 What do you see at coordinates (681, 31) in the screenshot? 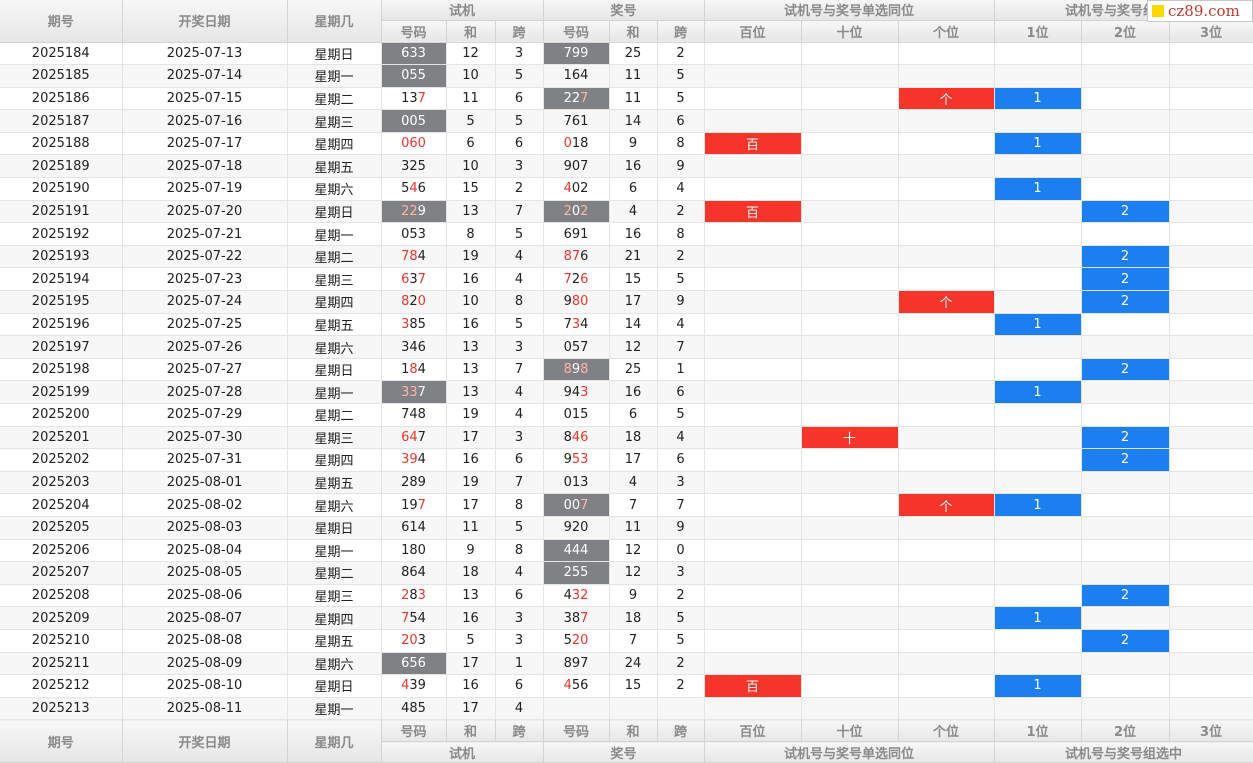
I see `col-draw-span: 跨` at bounding box center [681, 31].